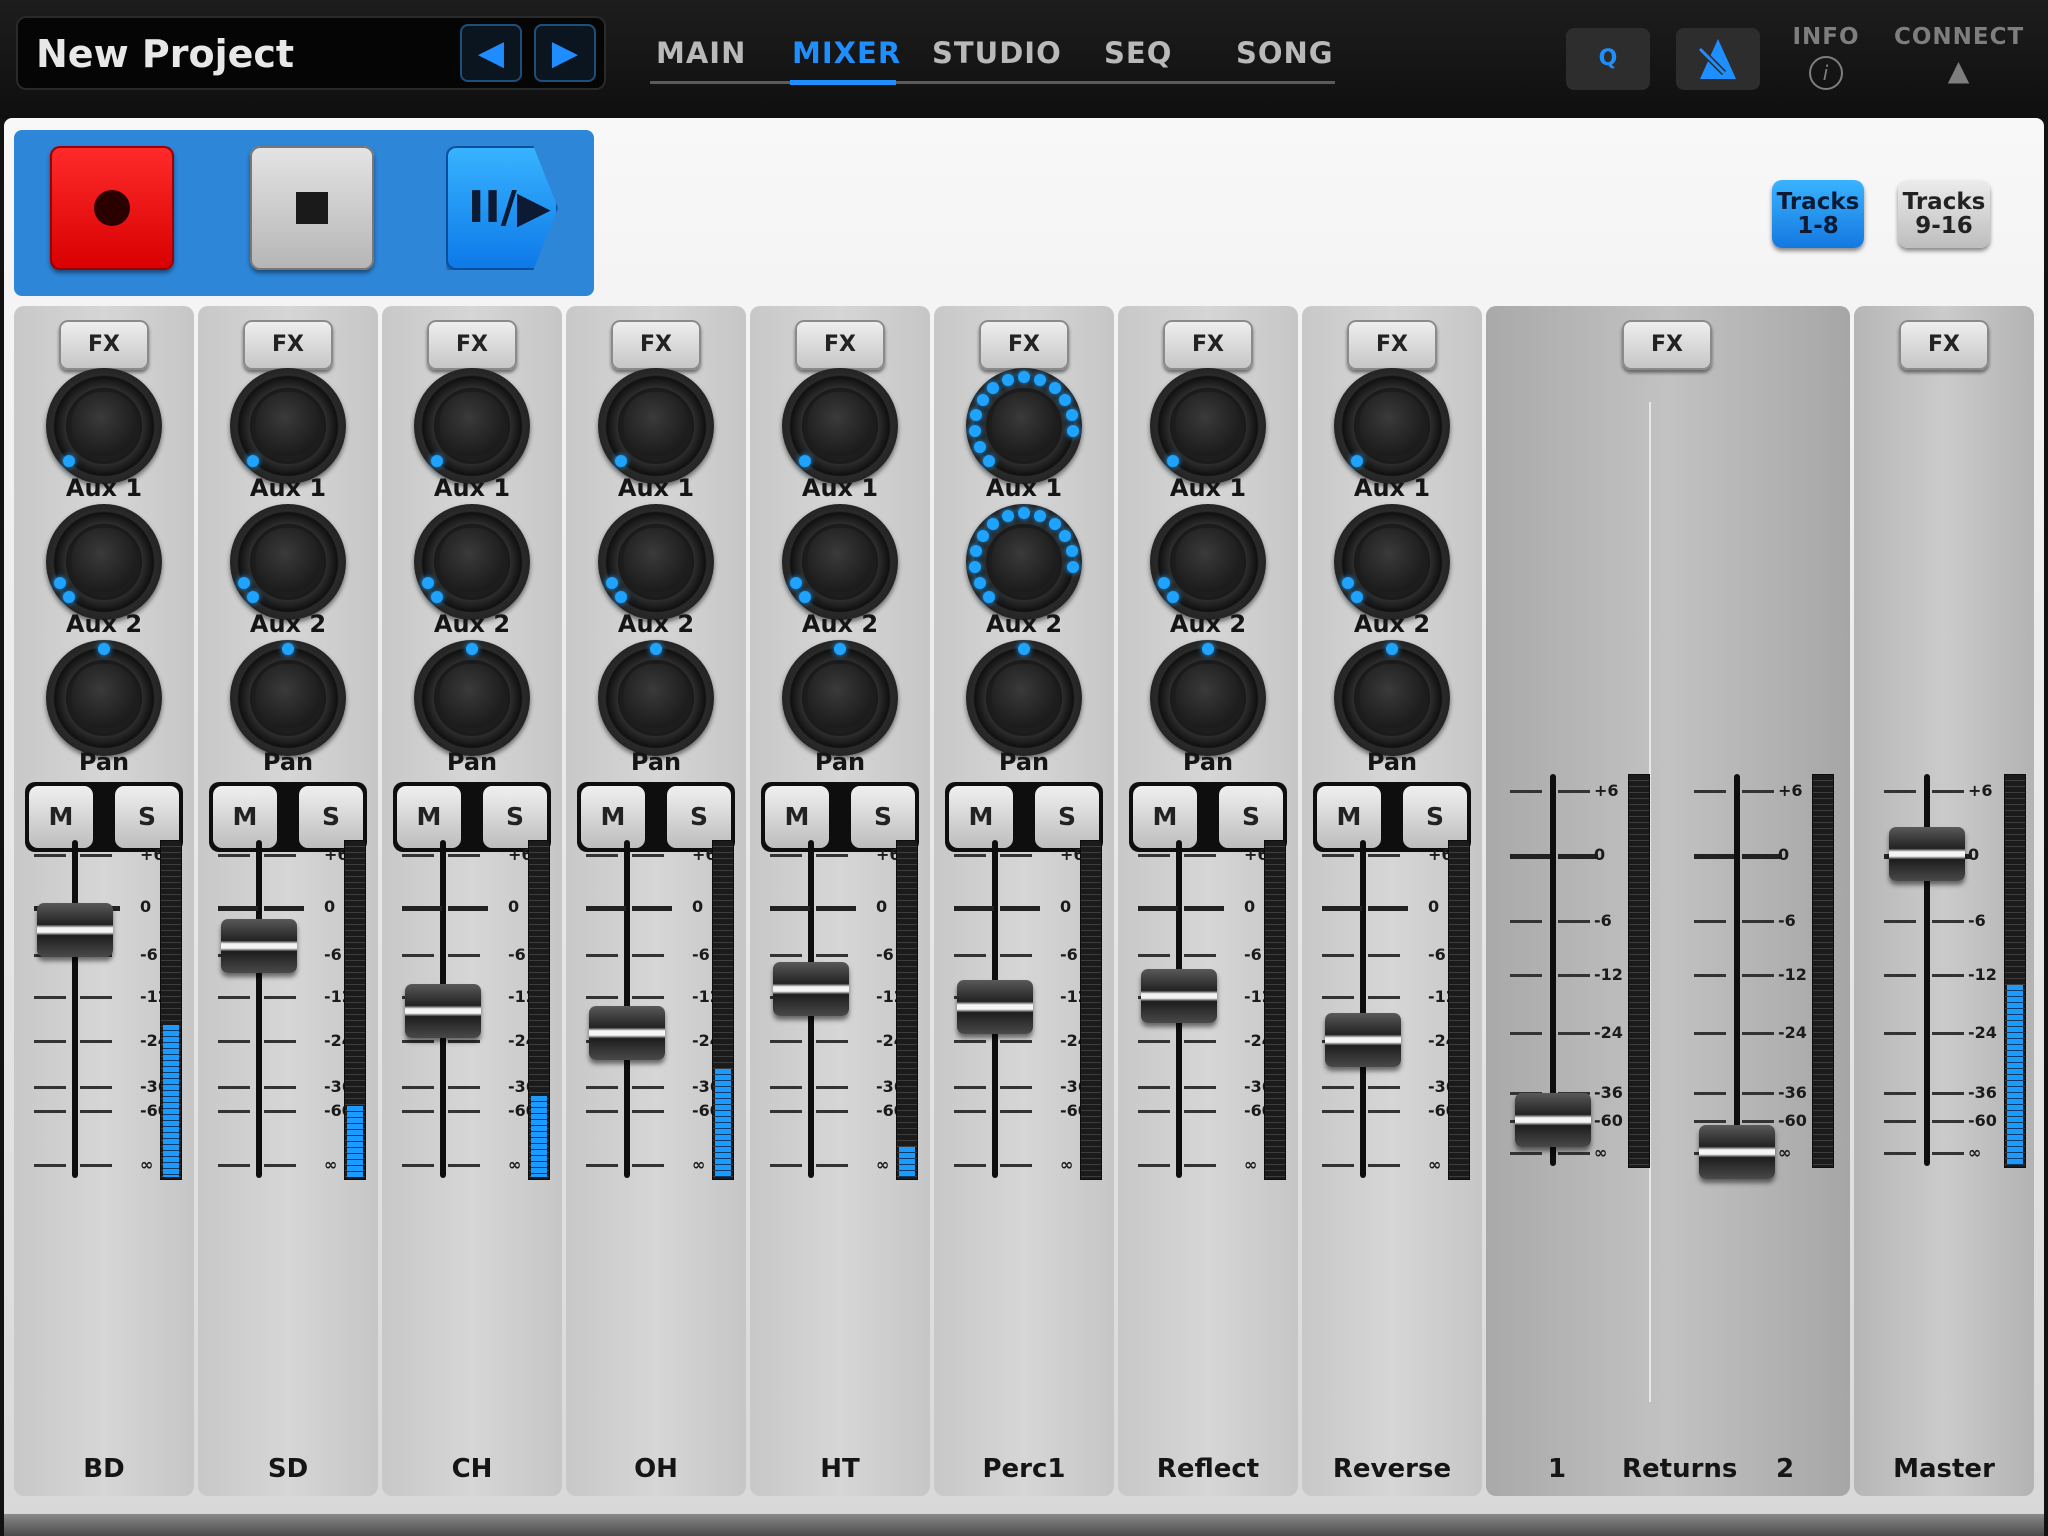 This screenshot has height=1536, width=2048. What do you see at coordinates (1718, 59) in the screenshot?
I see `metronome-button` at bounding box center [1718, 59].